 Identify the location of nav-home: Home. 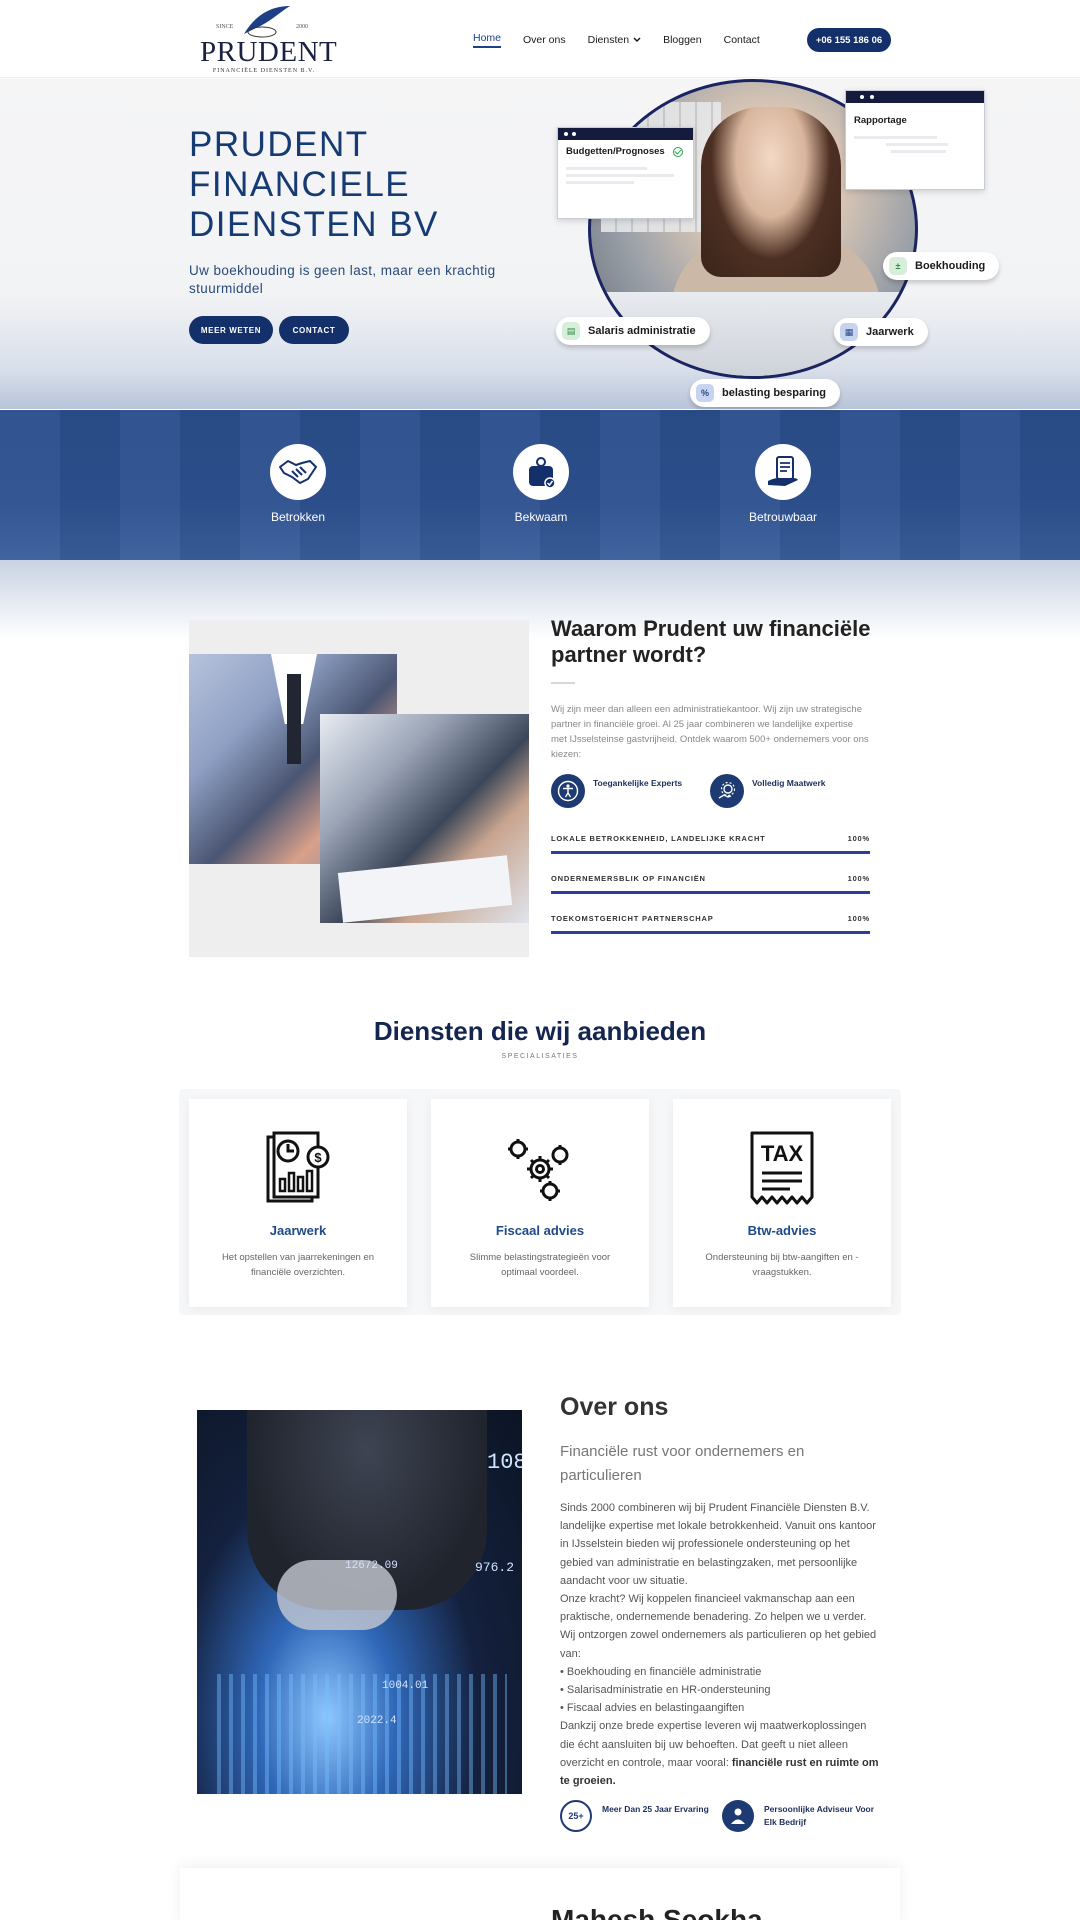
(487, 40).